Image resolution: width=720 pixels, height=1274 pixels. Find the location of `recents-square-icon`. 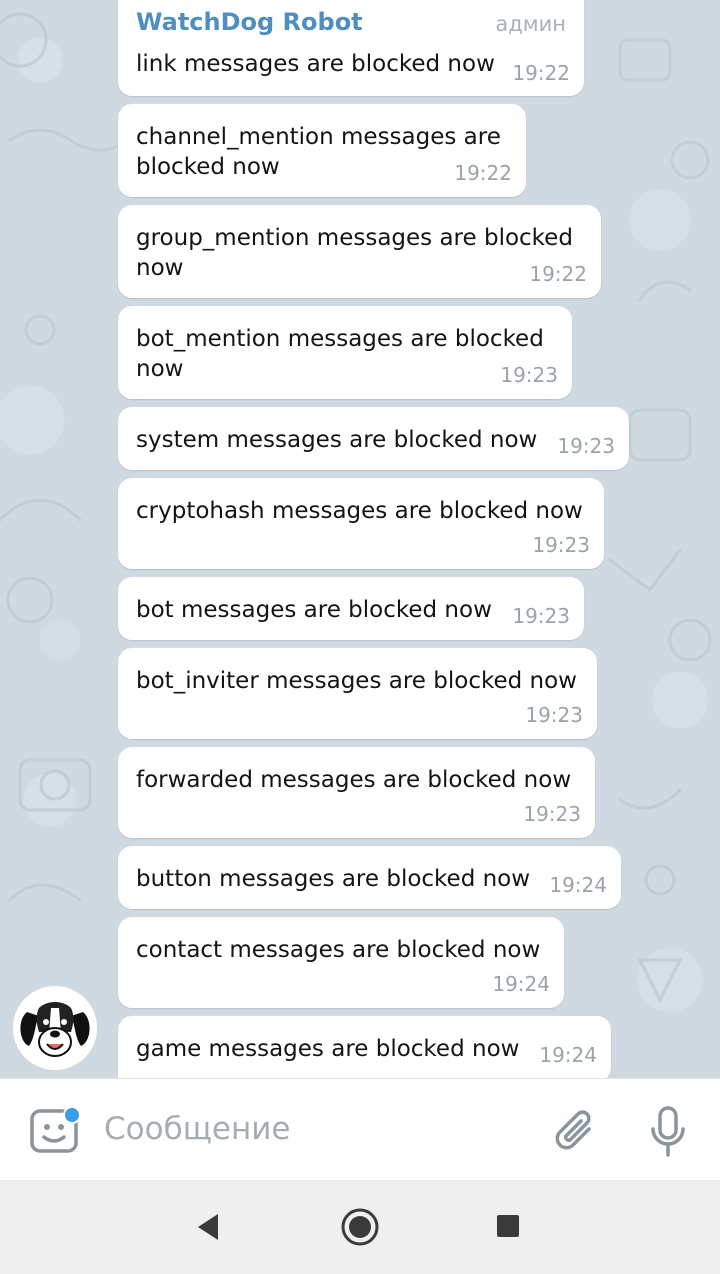

recents-square-icon is located at coordinates (508, 1226).